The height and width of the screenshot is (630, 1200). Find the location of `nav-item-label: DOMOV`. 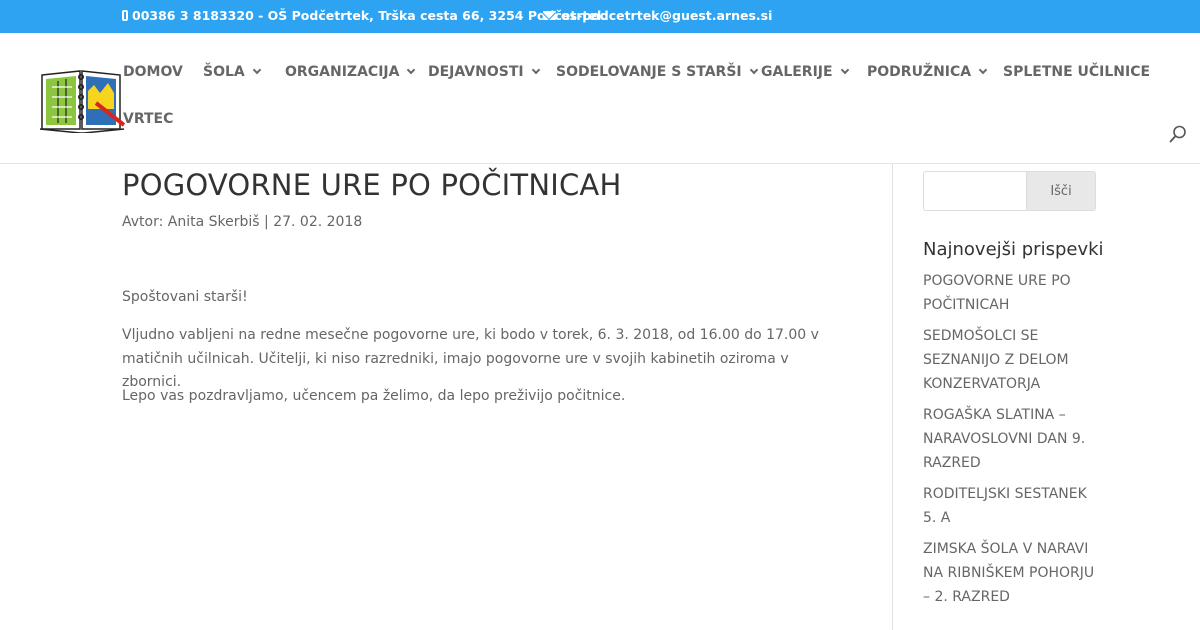

nav-item-label: DOMOV is located at coordinates (153, 72).